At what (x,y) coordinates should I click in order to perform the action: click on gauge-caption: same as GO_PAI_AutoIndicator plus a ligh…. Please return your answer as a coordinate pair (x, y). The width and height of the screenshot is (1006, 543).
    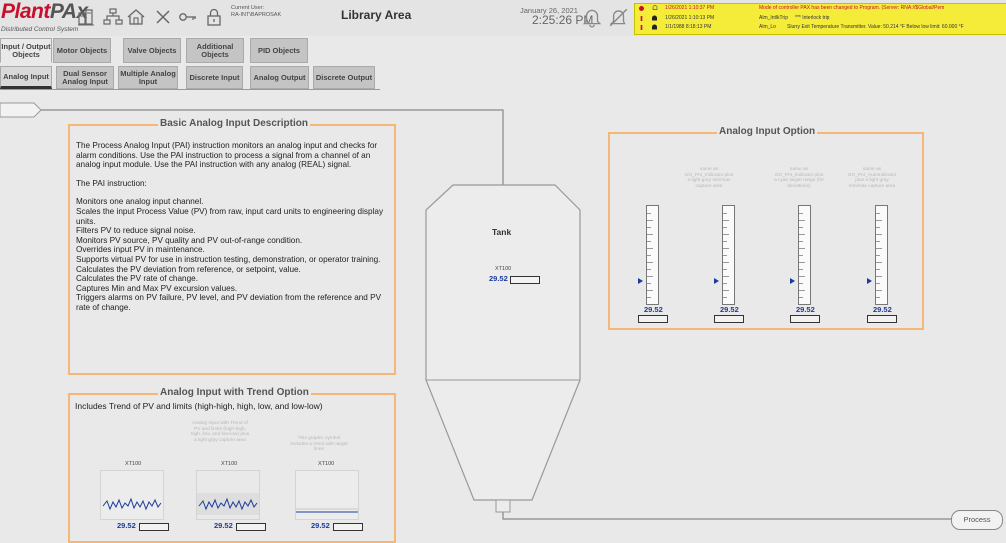
    Looking at the image, I should click on (872, 178).